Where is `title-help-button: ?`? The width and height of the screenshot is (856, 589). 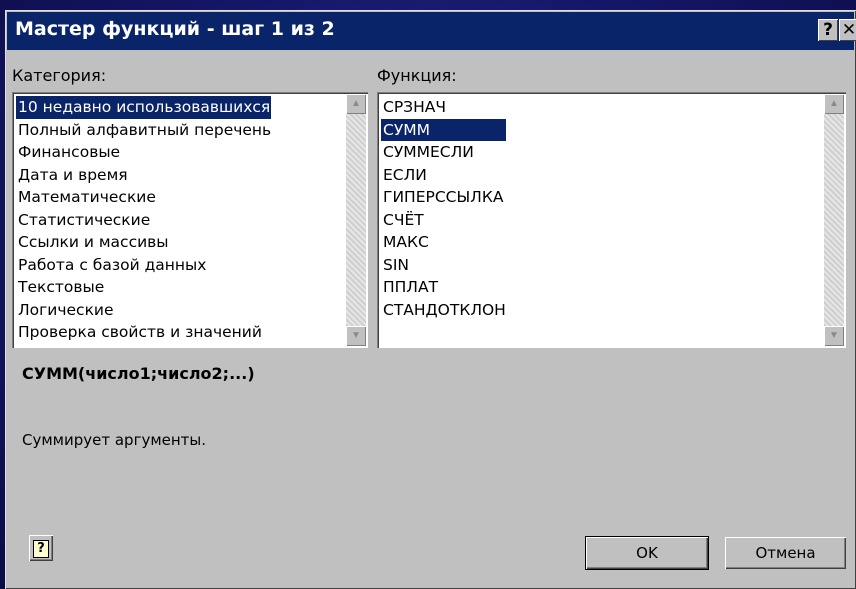 title-help-button: ? is located at coordinates (828, 30).